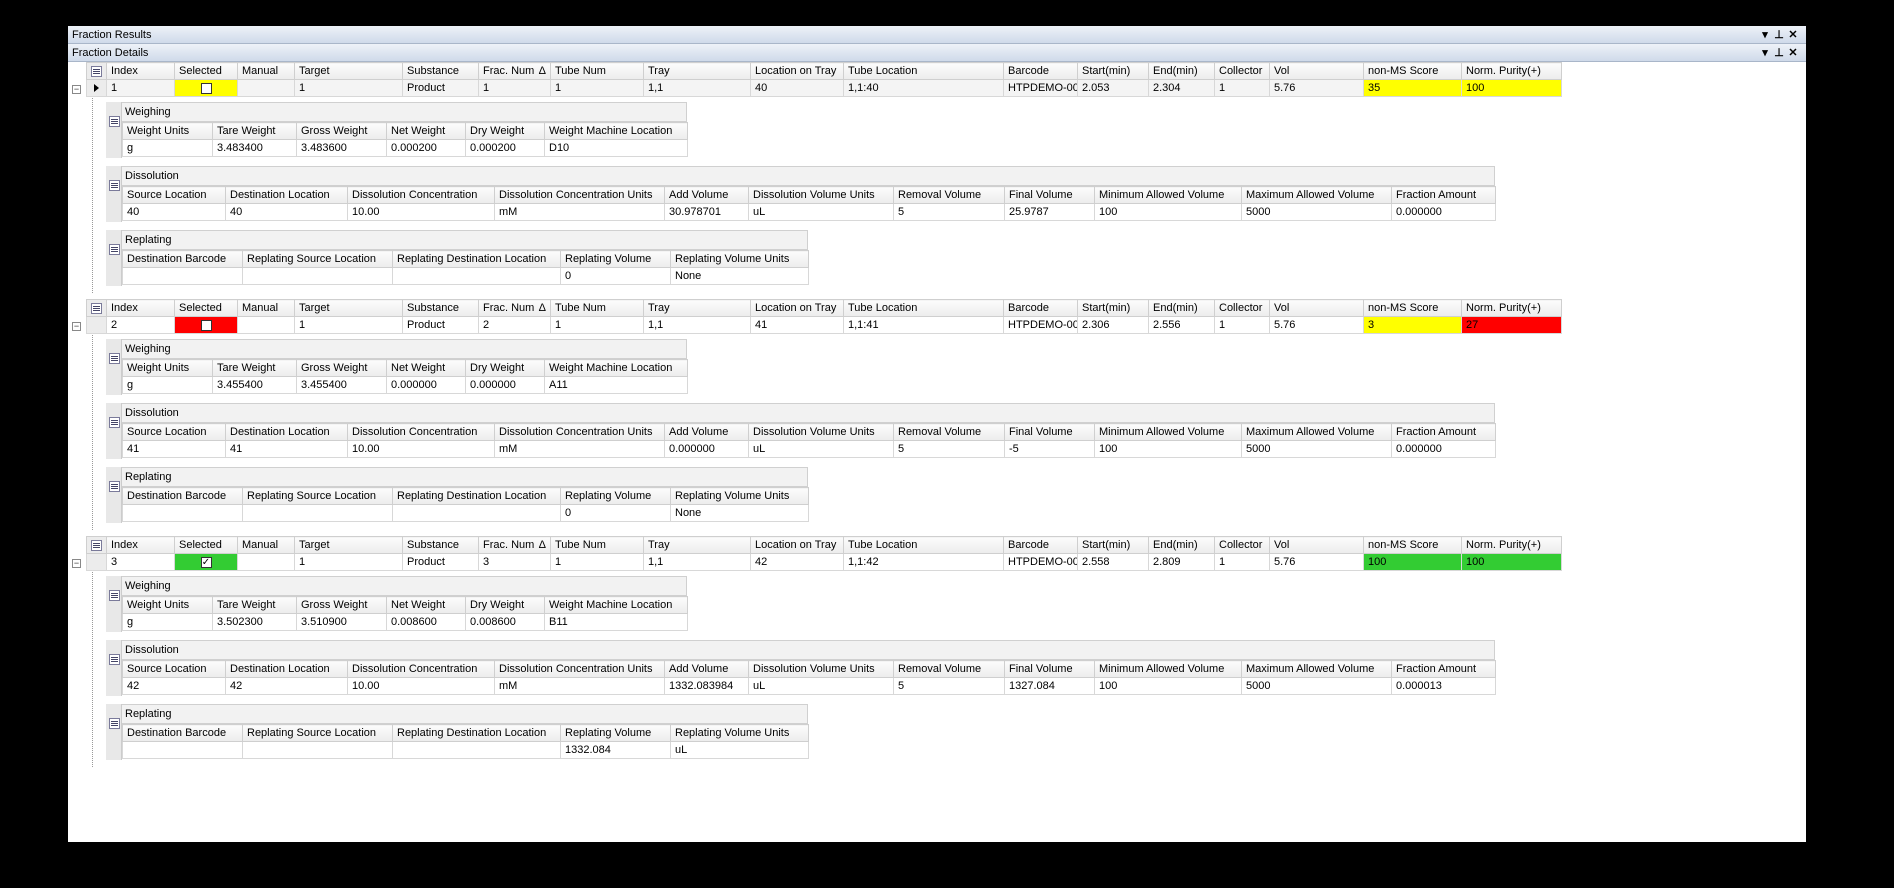  I want to click on tube-location-cell: 1,1:41, so click(923, 325).